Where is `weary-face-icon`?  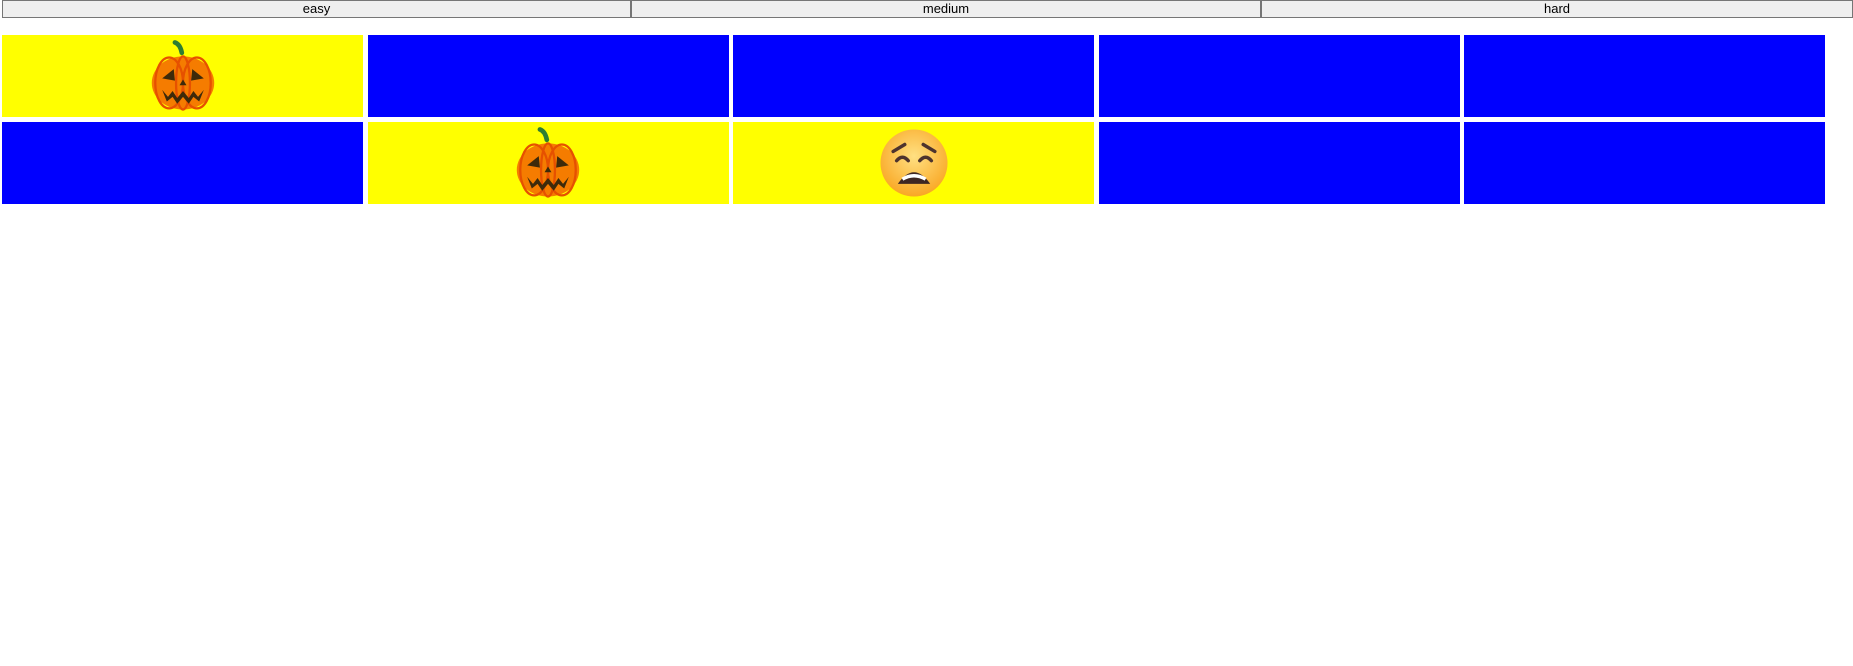
weary-face-icon is located at coordinates (914, 163).